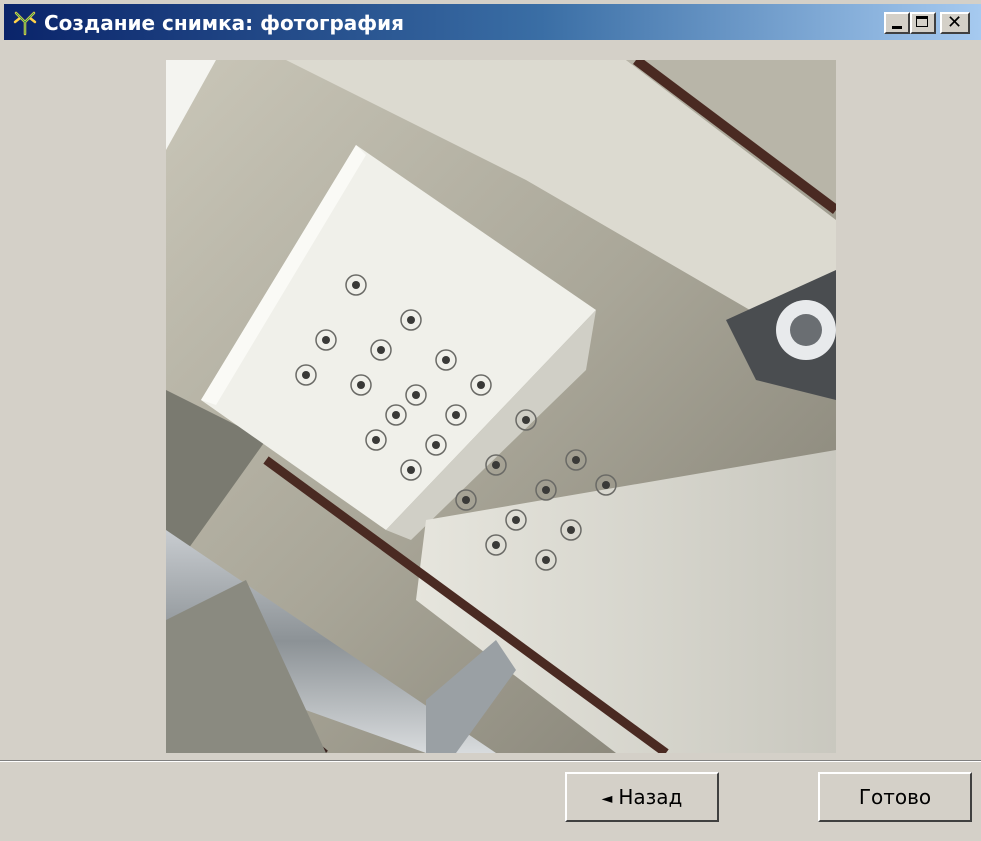 The height and width of the screenshot is (841, 981). Describe the element at coordinates (607, 799) in the screenshot. I see `back-arrow-icon: ◄` at that location.